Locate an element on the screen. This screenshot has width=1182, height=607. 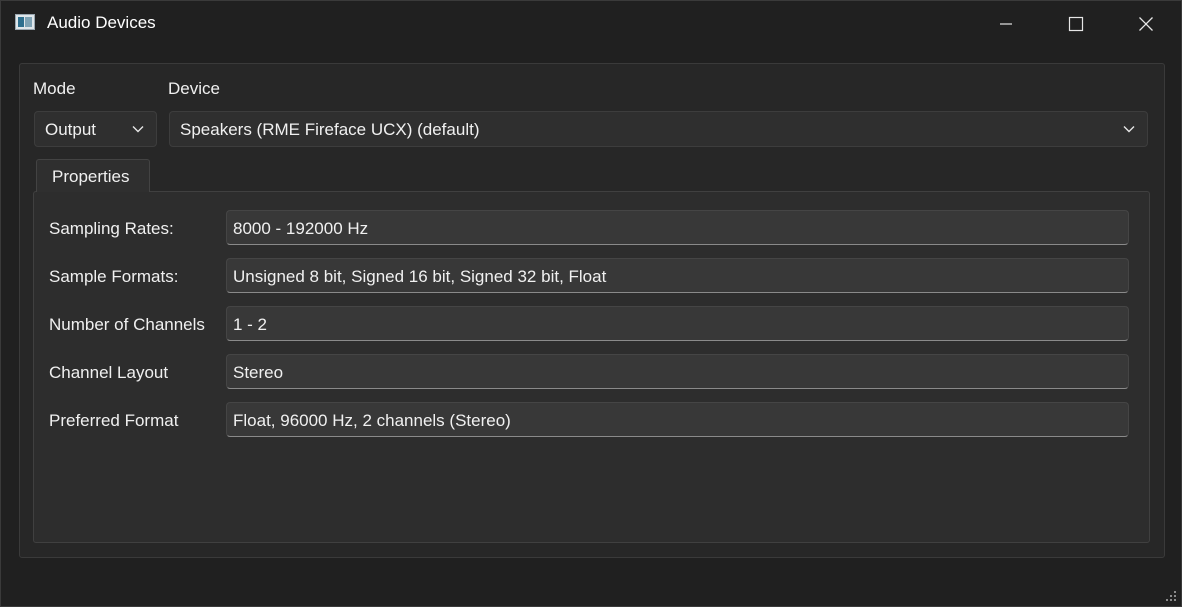
tab-properties: Properties is located at coordinates (93, 175).